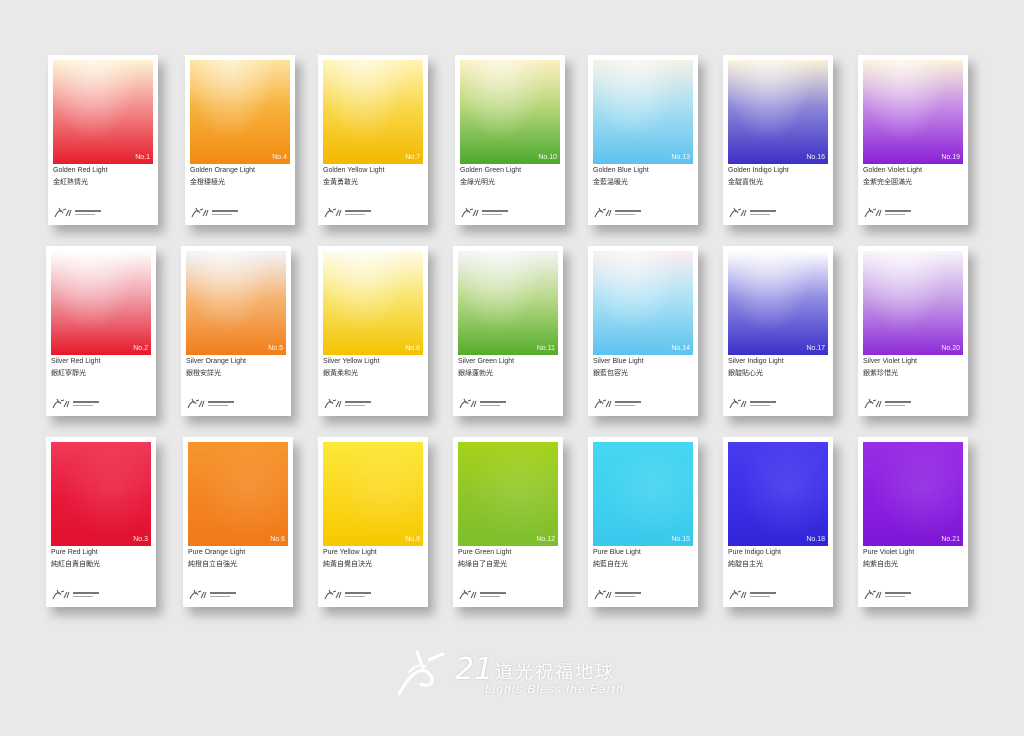 This screenshot has width=1024, height=736. I want to click on card-number: No.5, so click(275, 348).